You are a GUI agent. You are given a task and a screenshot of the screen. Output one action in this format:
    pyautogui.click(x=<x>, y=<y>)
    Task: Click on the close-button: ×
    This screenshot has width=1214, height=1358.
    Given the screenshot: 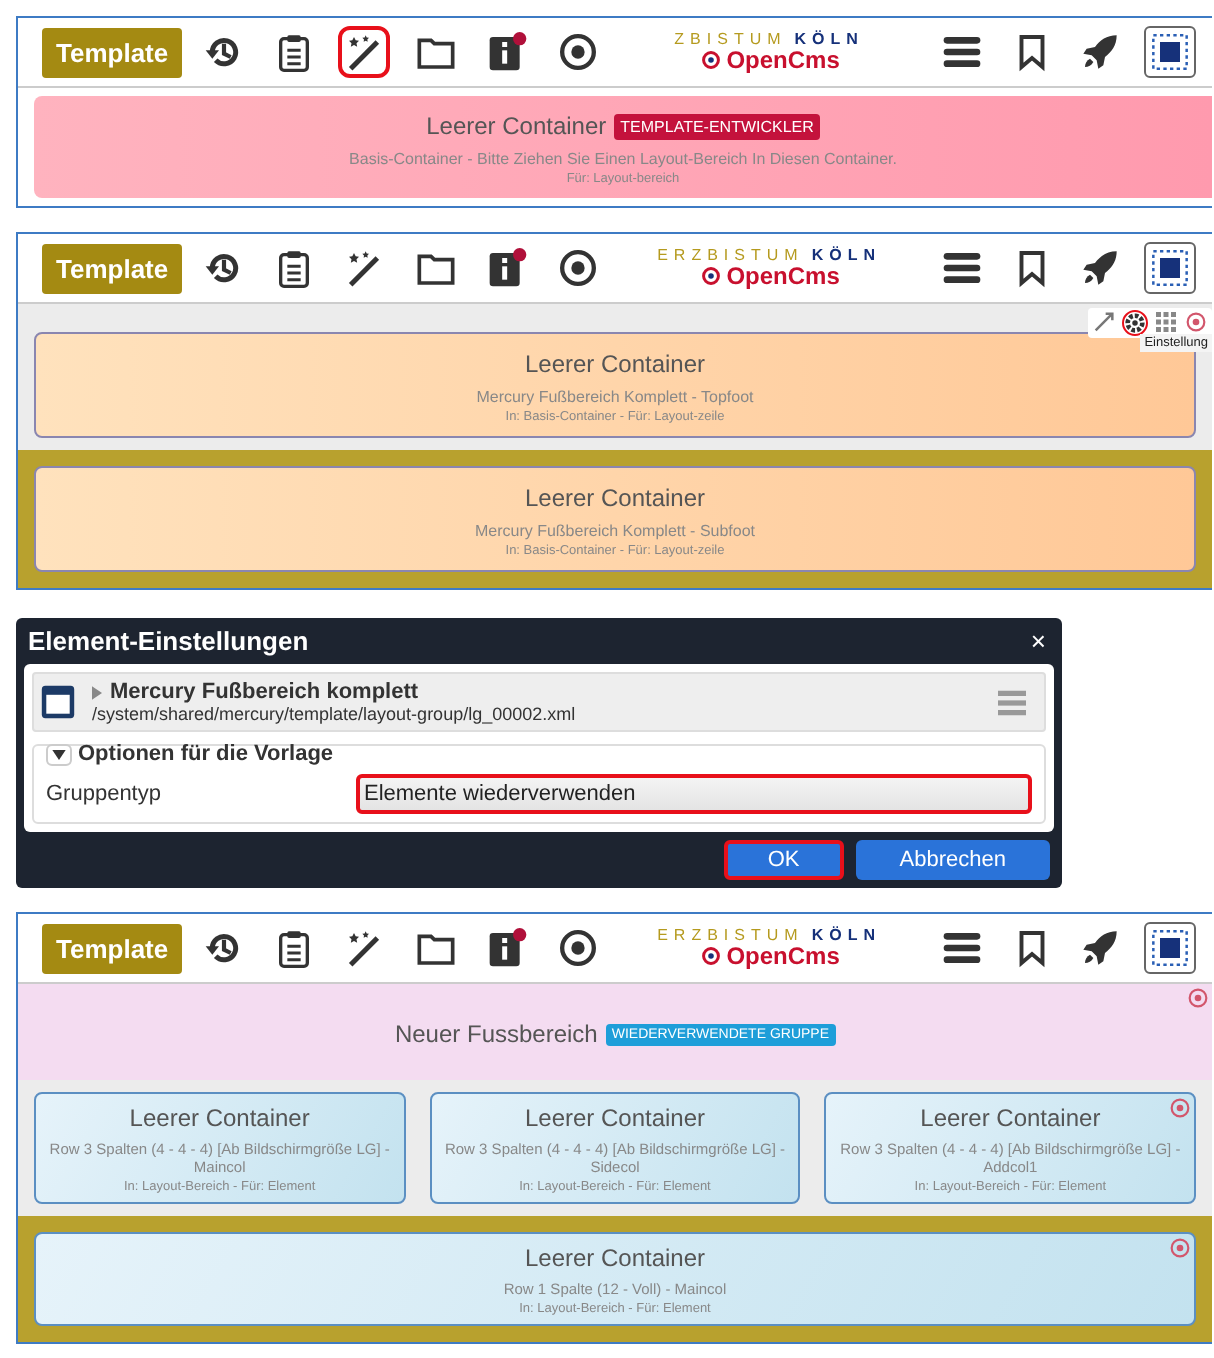 What is the action you would take?
    pyautogui.click(x=1038, y=641)
    